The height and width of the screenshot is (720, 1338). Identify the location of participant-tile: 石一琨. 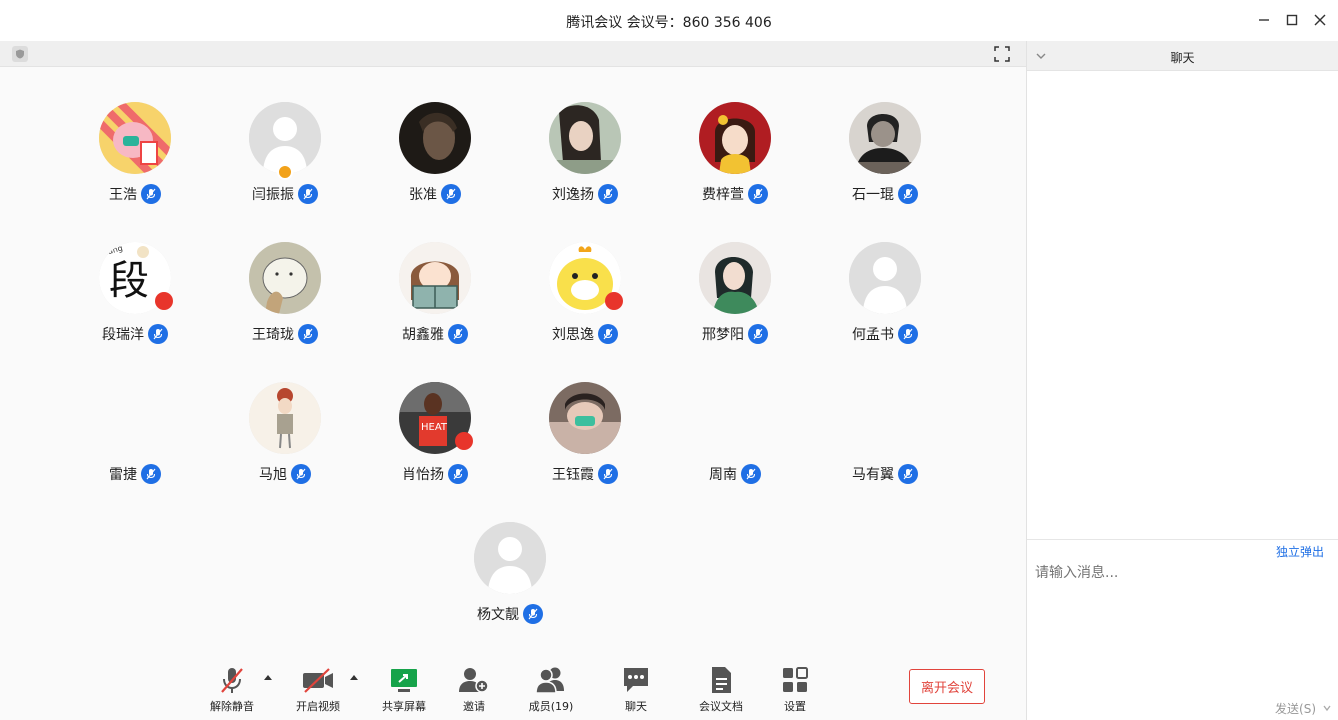
(885, 157).